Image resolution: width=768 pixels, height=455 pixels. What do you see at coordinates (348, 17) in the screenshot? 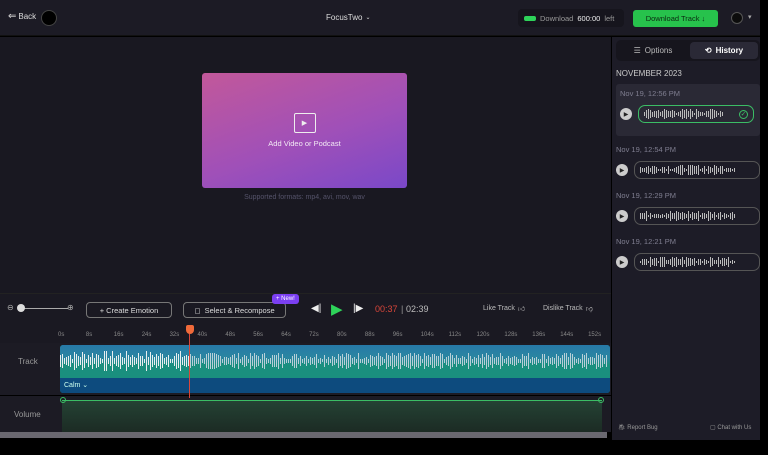
I see `project-title-dropdown: FocusTwo ⌄` at bounding box center [348, 17].